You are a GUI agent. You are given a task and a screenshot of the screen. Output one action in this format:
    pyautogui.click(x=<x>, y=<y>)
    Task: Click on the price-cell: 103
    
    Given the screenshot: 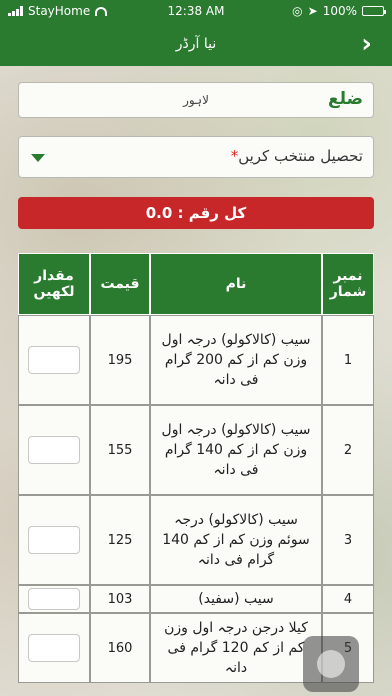 What is the action you would take?
    pyautogui.click(x=120, y=599)
    